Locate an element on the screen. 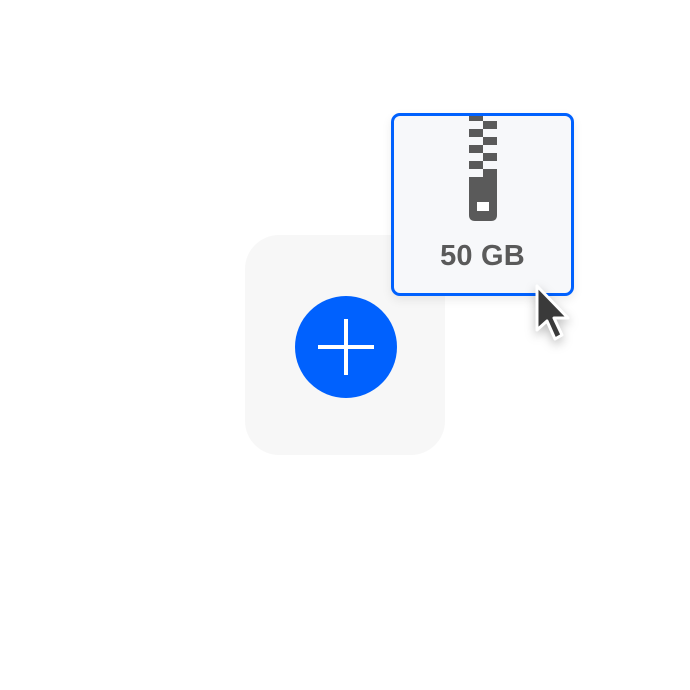 The width and height of the screenshot is (690, 690). pointer-cursor-icon is located at coordinates (552, 312).